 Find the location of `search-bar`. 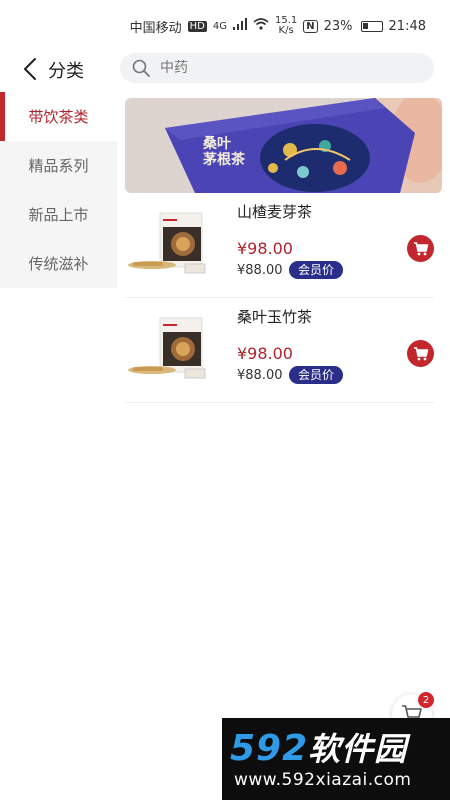

search-bar is located at coordinates (277, 68).